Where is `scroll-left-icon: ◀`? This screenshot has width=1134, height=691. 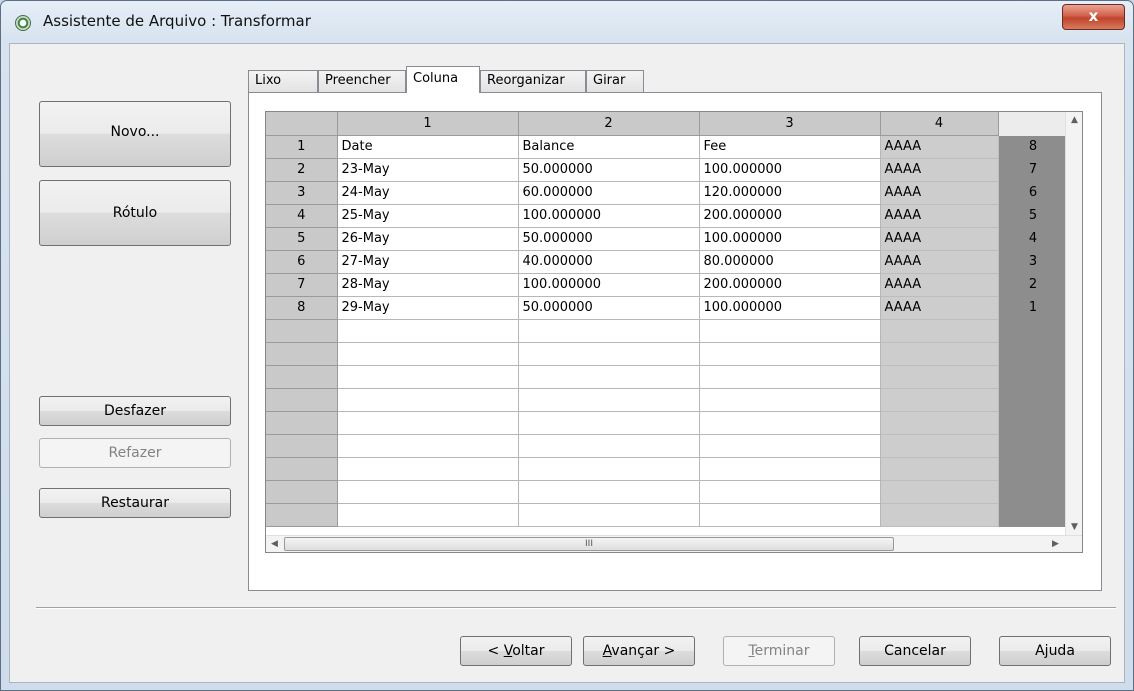 scroll-left-icon: ◀ is located at coordinates (274, 544).